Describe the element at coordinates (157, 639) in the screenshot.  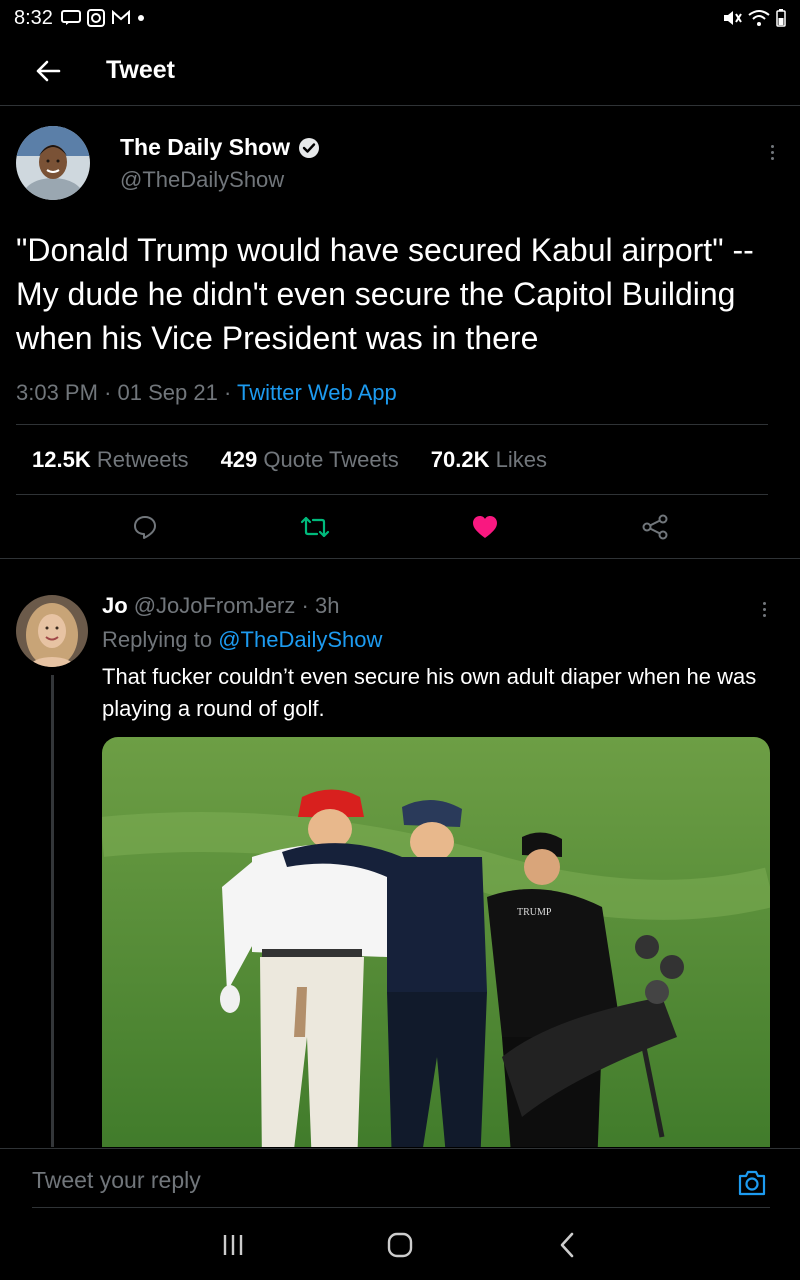
I see `replying-prefix: Replying to` at that location.